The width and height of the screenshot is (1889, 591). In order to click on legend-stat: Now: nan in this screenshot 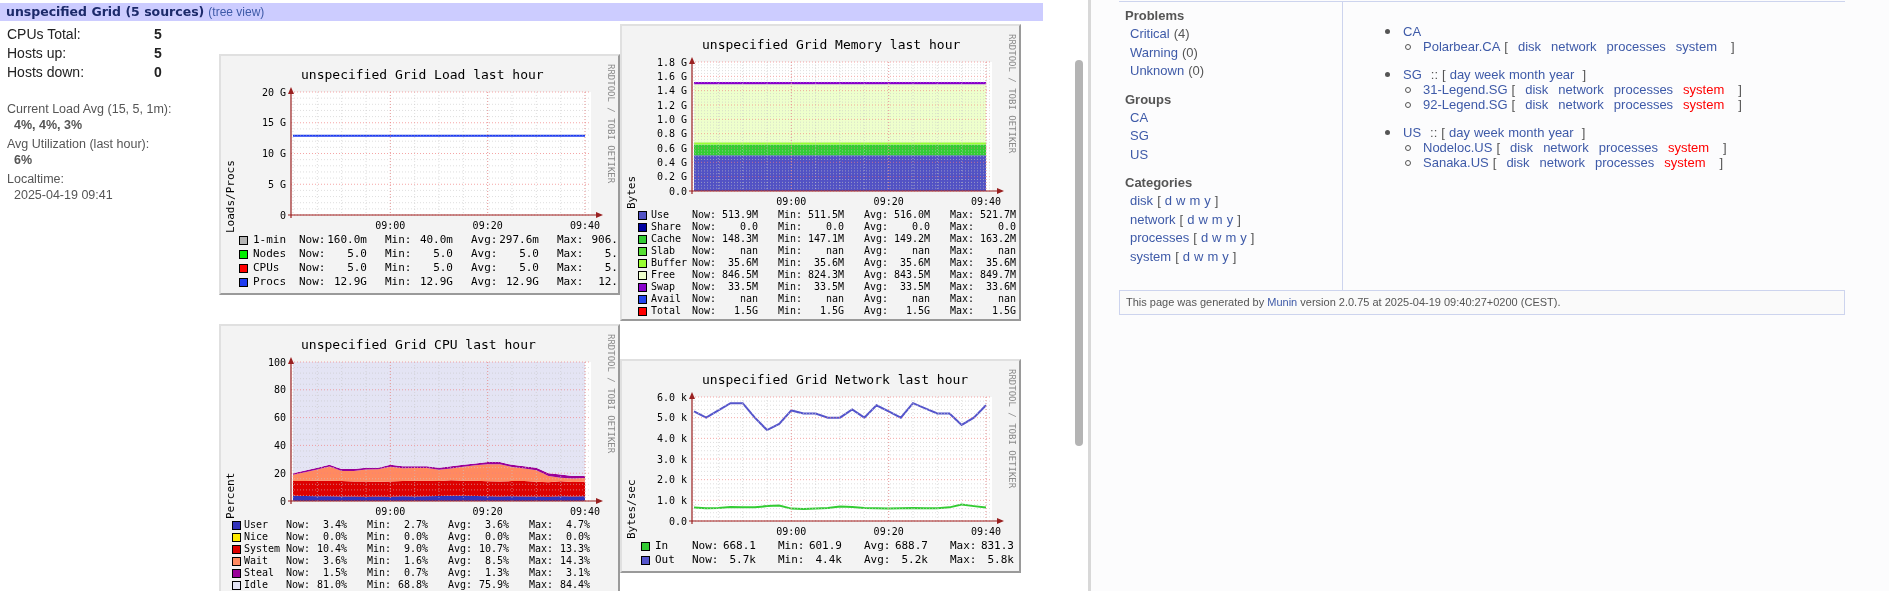, I will do `click(725, 251)`.